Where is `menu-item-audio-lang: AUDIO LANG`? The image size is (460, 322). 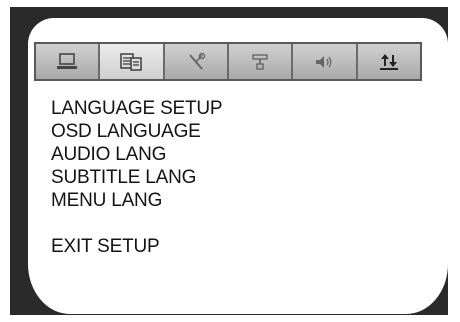 menu-item-audio-lang: AUDIO LANG is located at coordinates (136, 154).